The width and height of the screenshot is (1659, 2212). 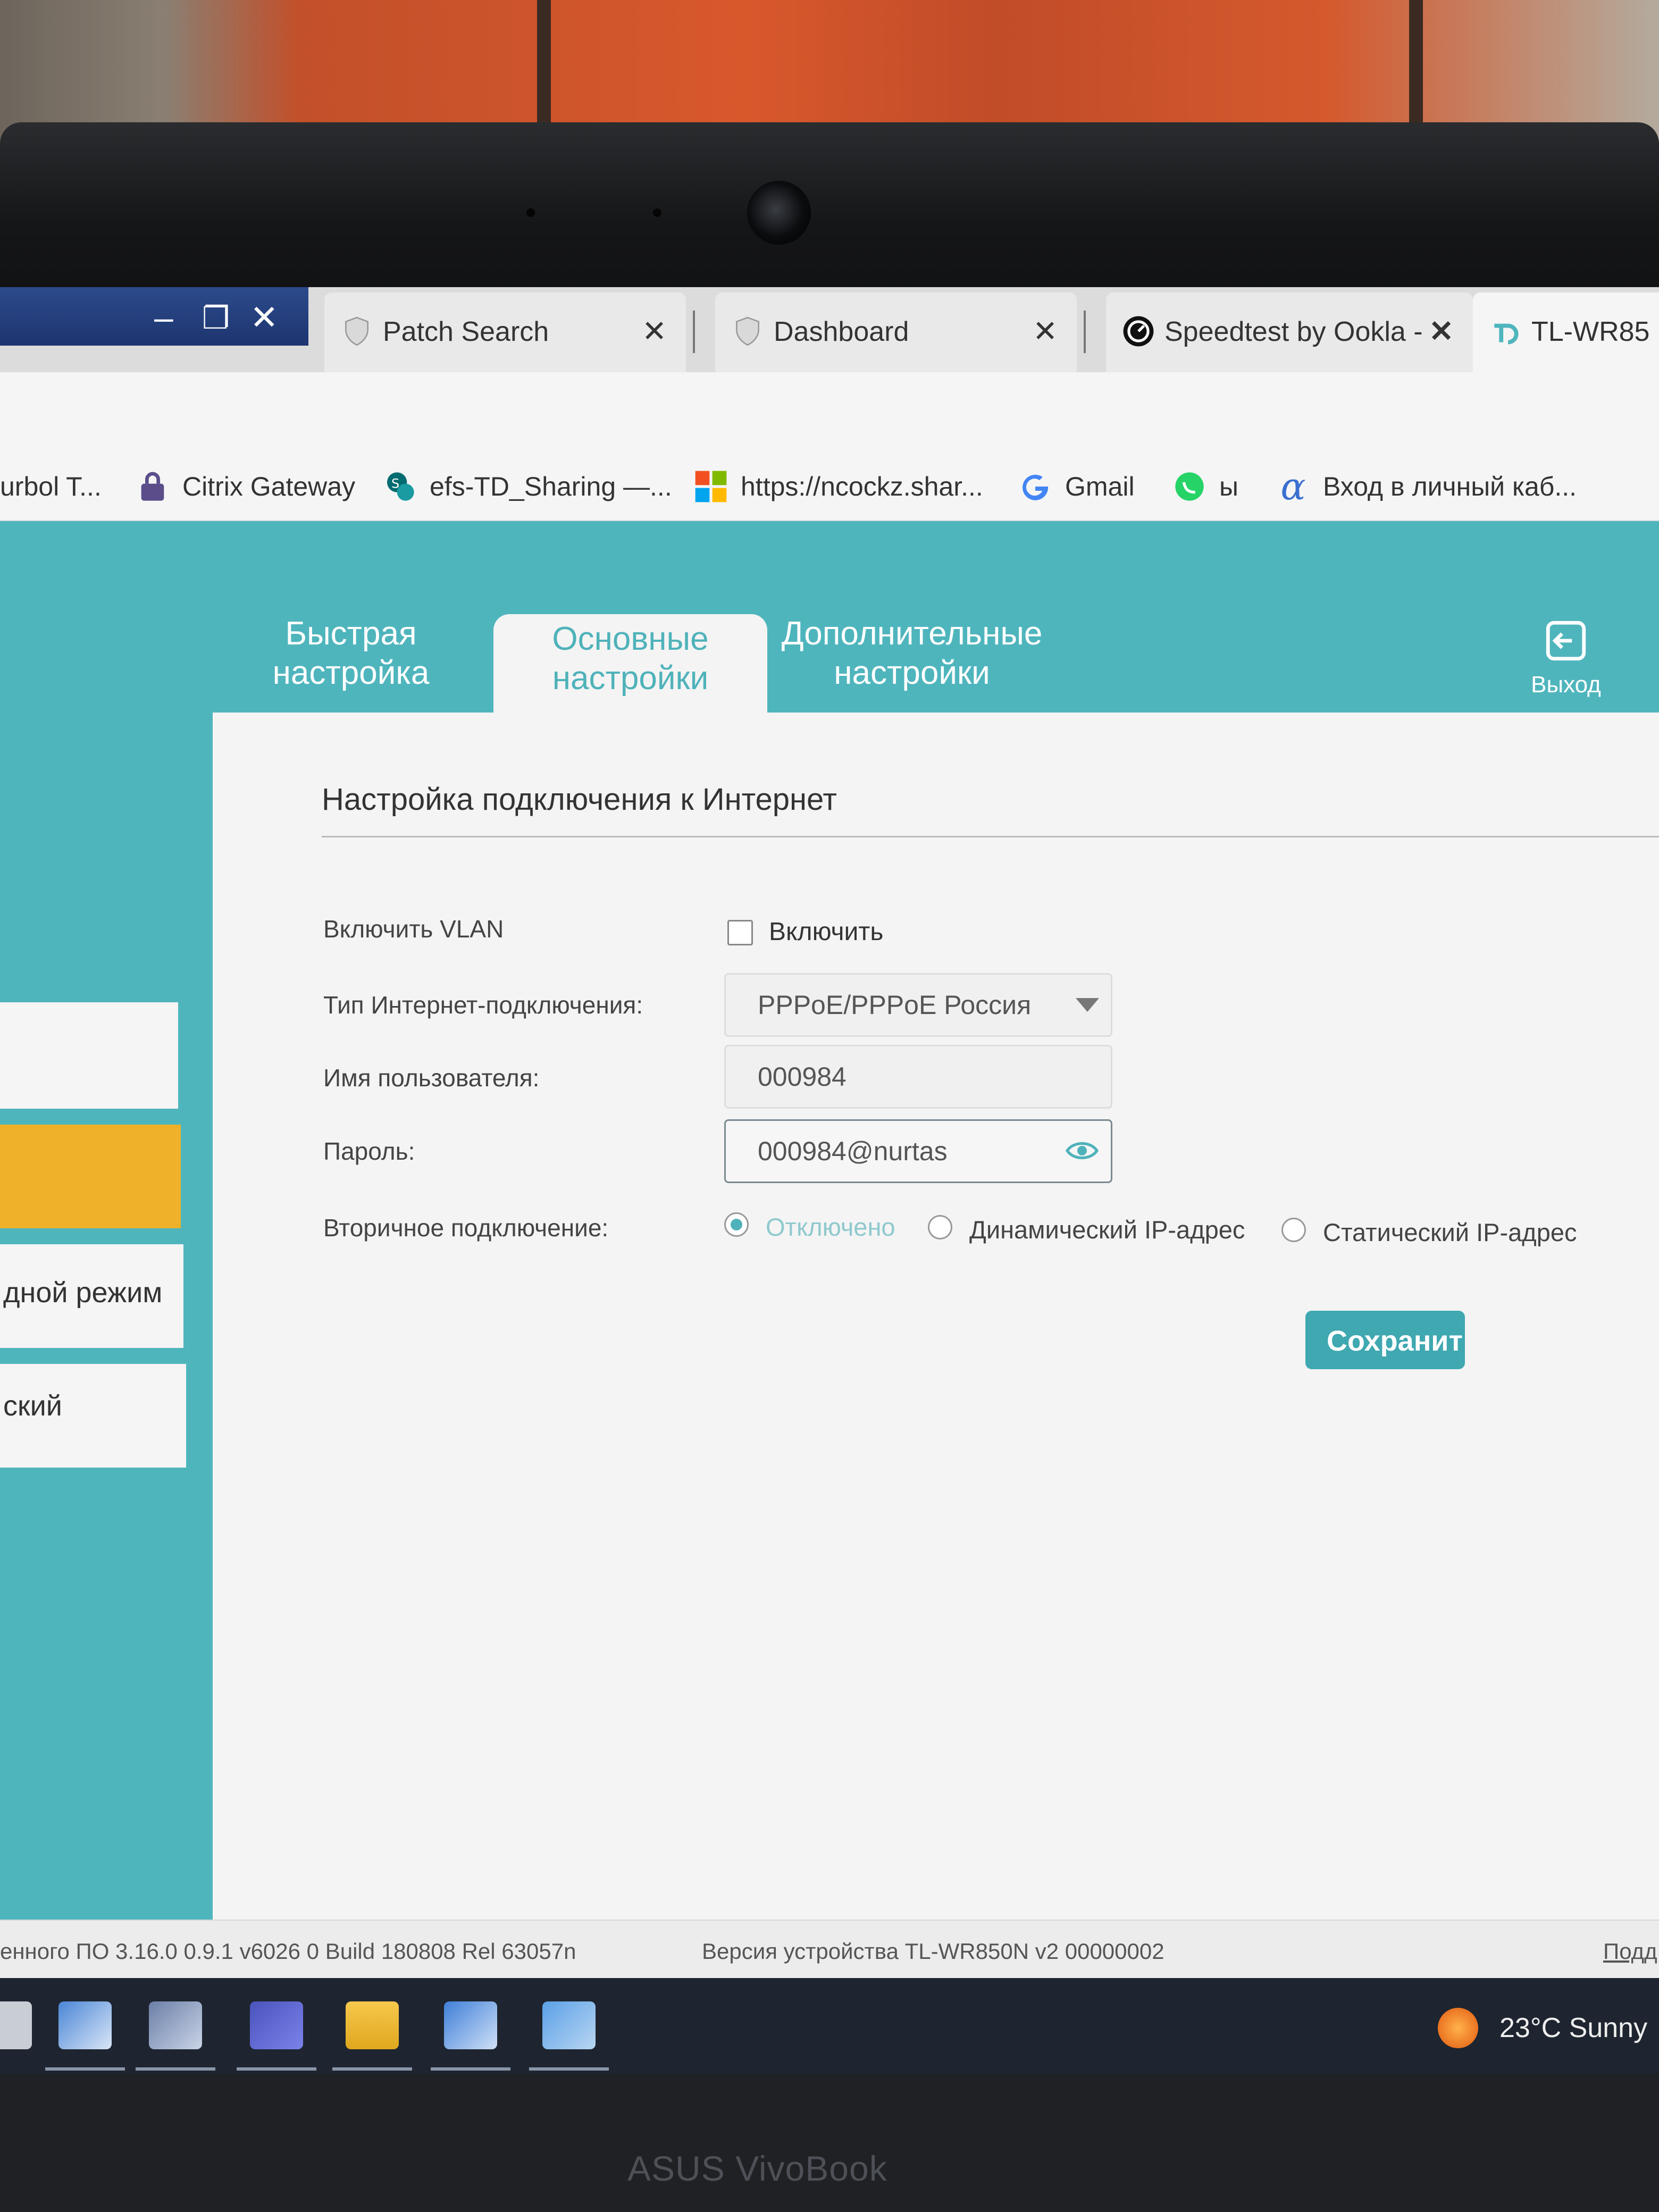 I want to click on mic-dot, so click(x=530, y=212).